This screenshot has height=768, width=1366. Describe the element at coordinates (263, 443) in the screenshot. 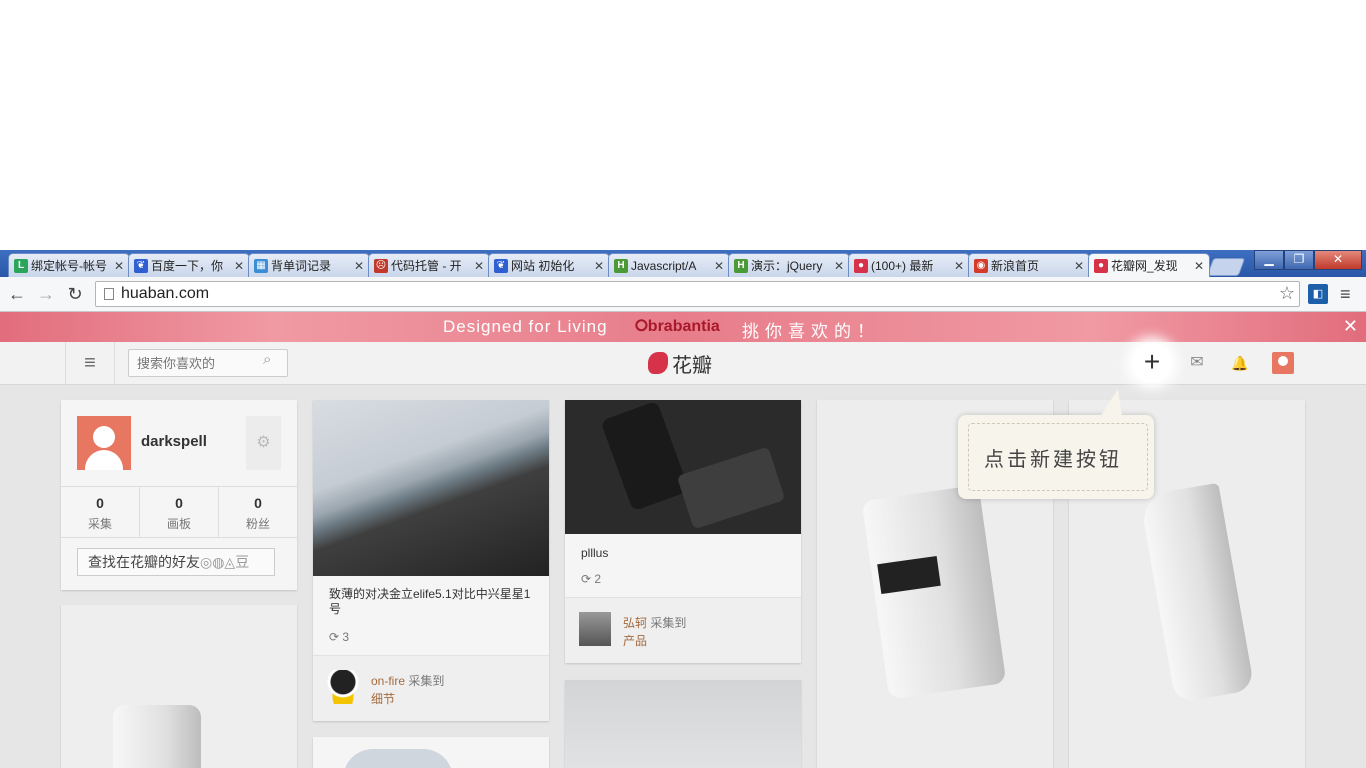

I see `gear-icon: ⚙` at that location.